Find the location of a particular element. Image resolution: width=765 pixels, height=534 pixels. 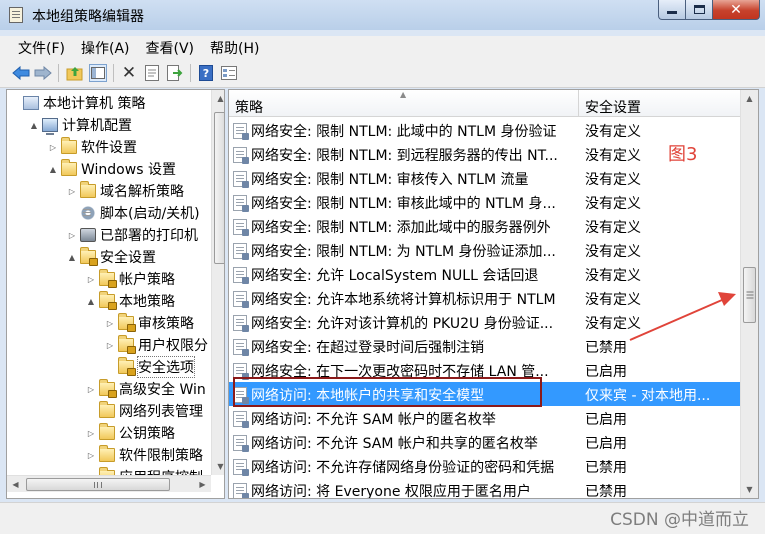

export-list-icon is located at coordinates (175, 73).